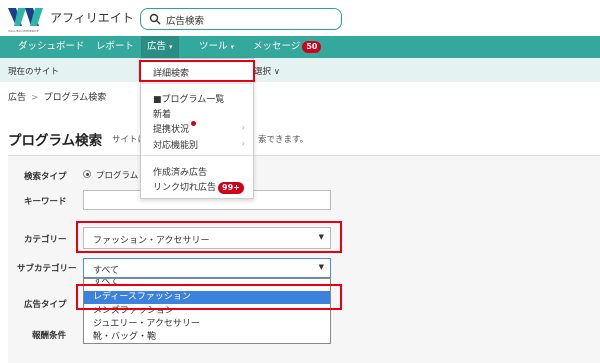 This screenshot has width=600, height=363. Describe the element at coordinates (300, 359) in the screenshot. I see `partial-checkbox-row` at that location.